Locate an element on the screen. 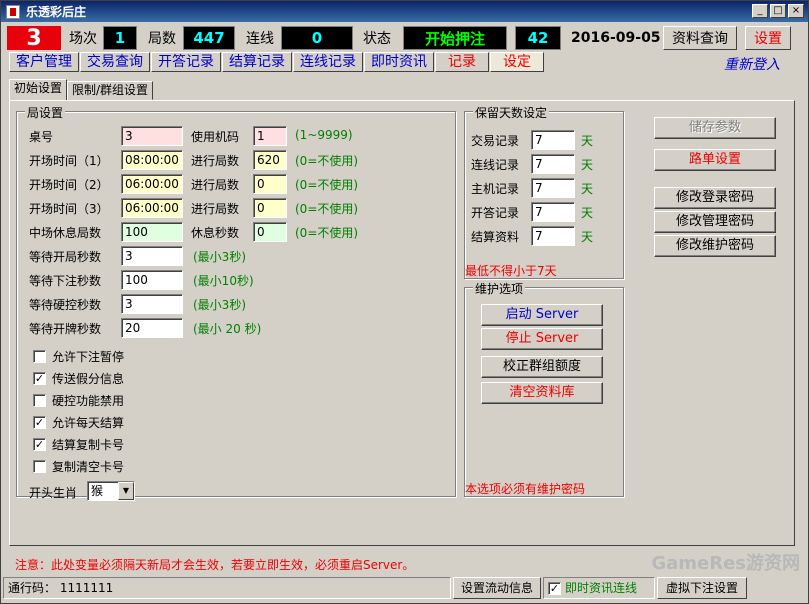  maintenance-note: 本选项必须有维护密码 is located at coordinates (525, 489).